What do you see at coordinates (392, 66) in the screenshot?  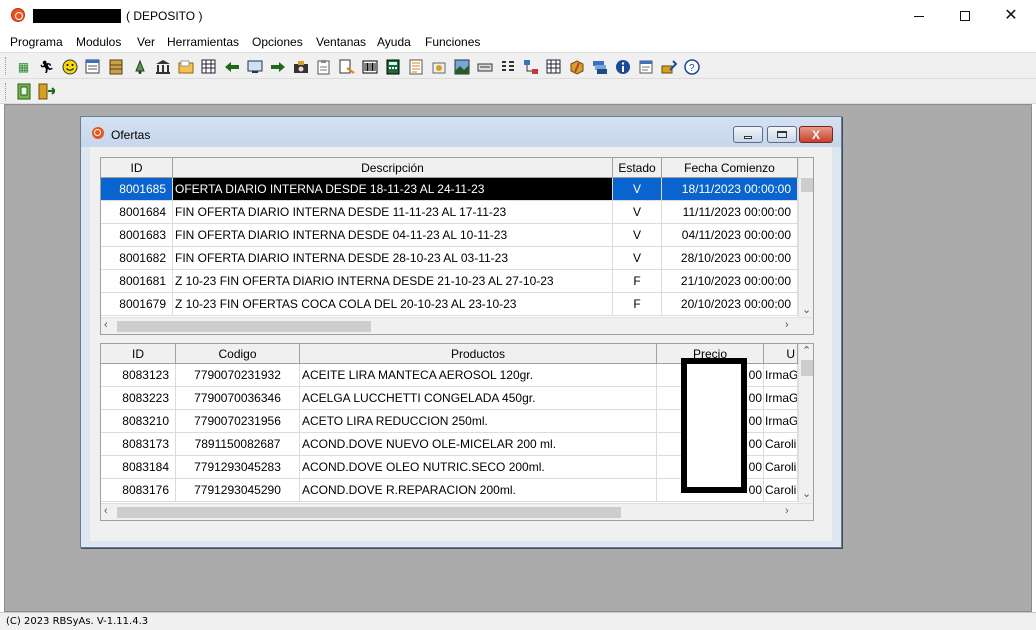 I see `calculator-icon` at bounding box center [392, 66].